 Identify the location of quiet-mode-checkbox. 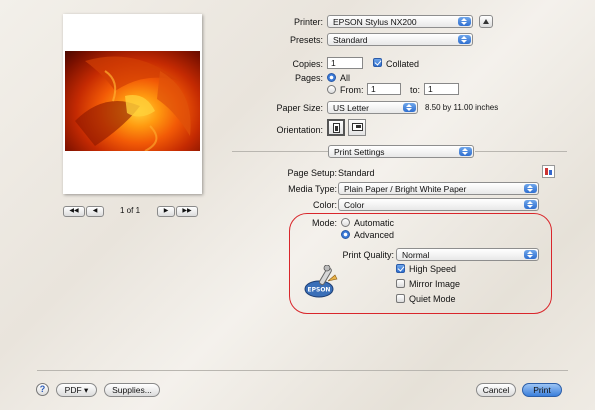
(400, 298).